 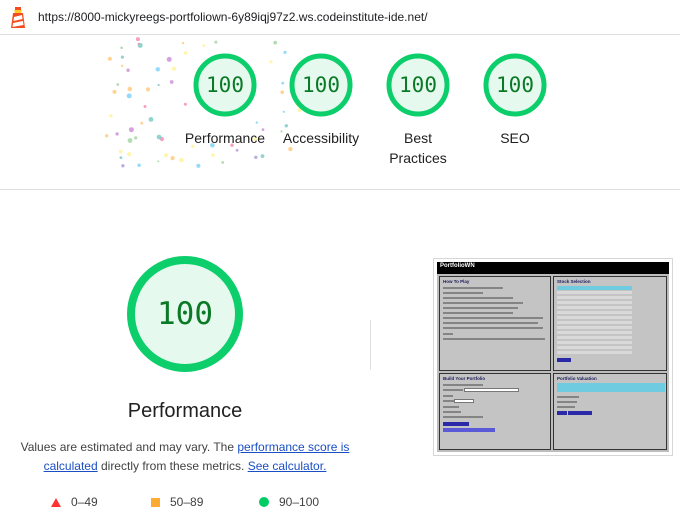 I want to click on legend-range: 50–89, so click(x=187, y=502).